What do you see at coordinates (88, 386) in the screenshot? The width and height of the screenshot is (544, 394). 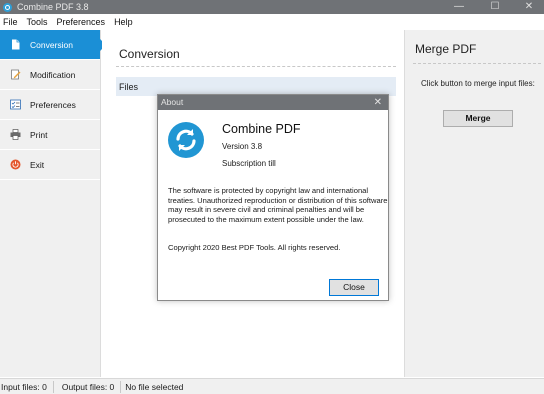 I see `output-files-count: Output files: 0` at bounding box center [88, 386].